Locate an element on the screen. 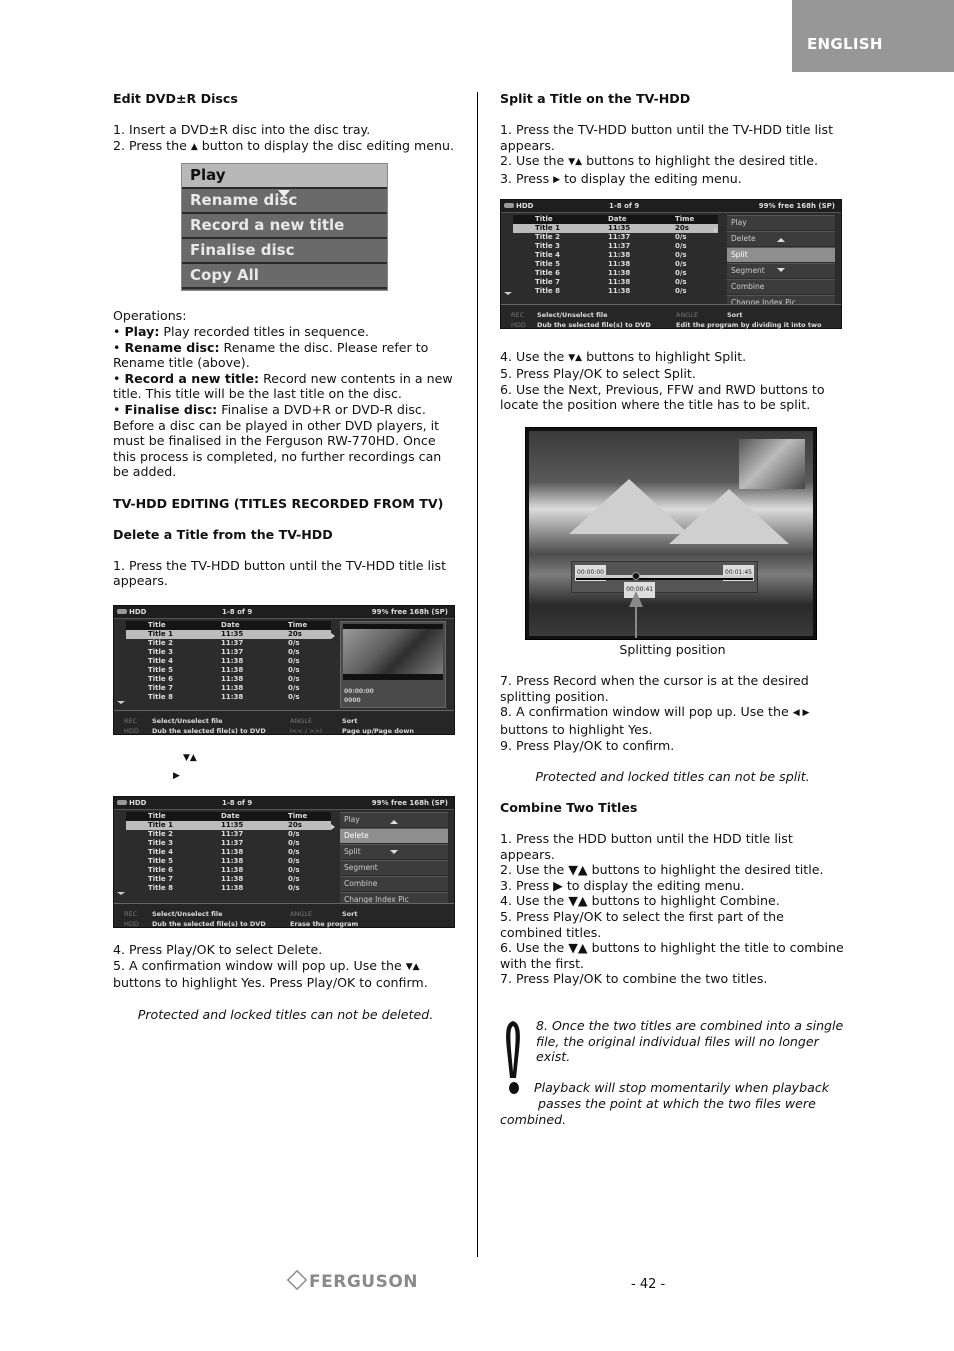 The width and height of the screenshot is (954, 1351). title-row: Title 7 11:38 0/s is located at coordinates (228, 879).